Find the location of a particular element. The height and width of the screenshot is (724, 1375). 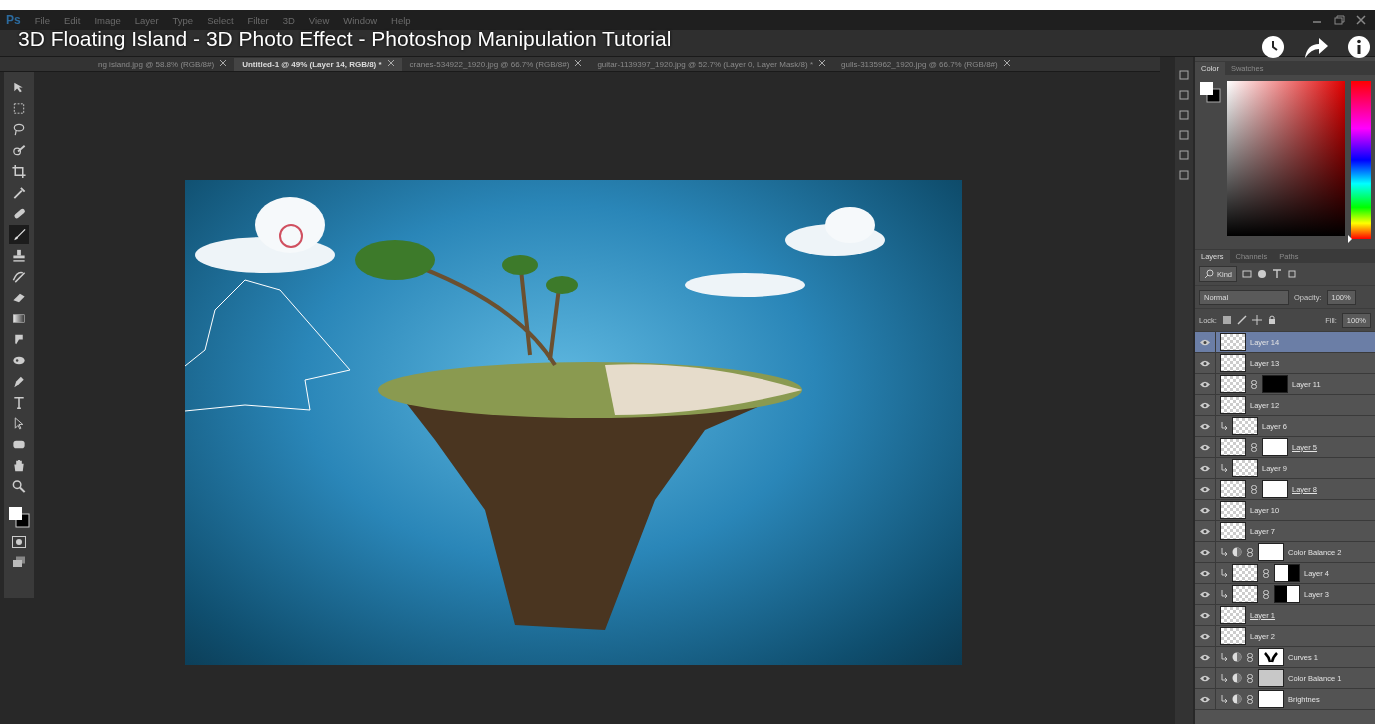

brush-tool-icon is located at coordinates (19, 234).